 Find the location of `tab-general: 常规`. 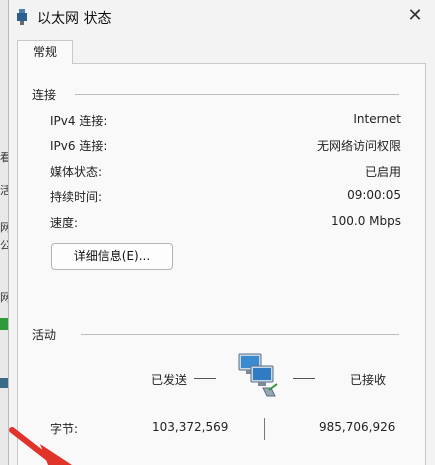

tab-general: 常规 is located at coordinates (45, 52).